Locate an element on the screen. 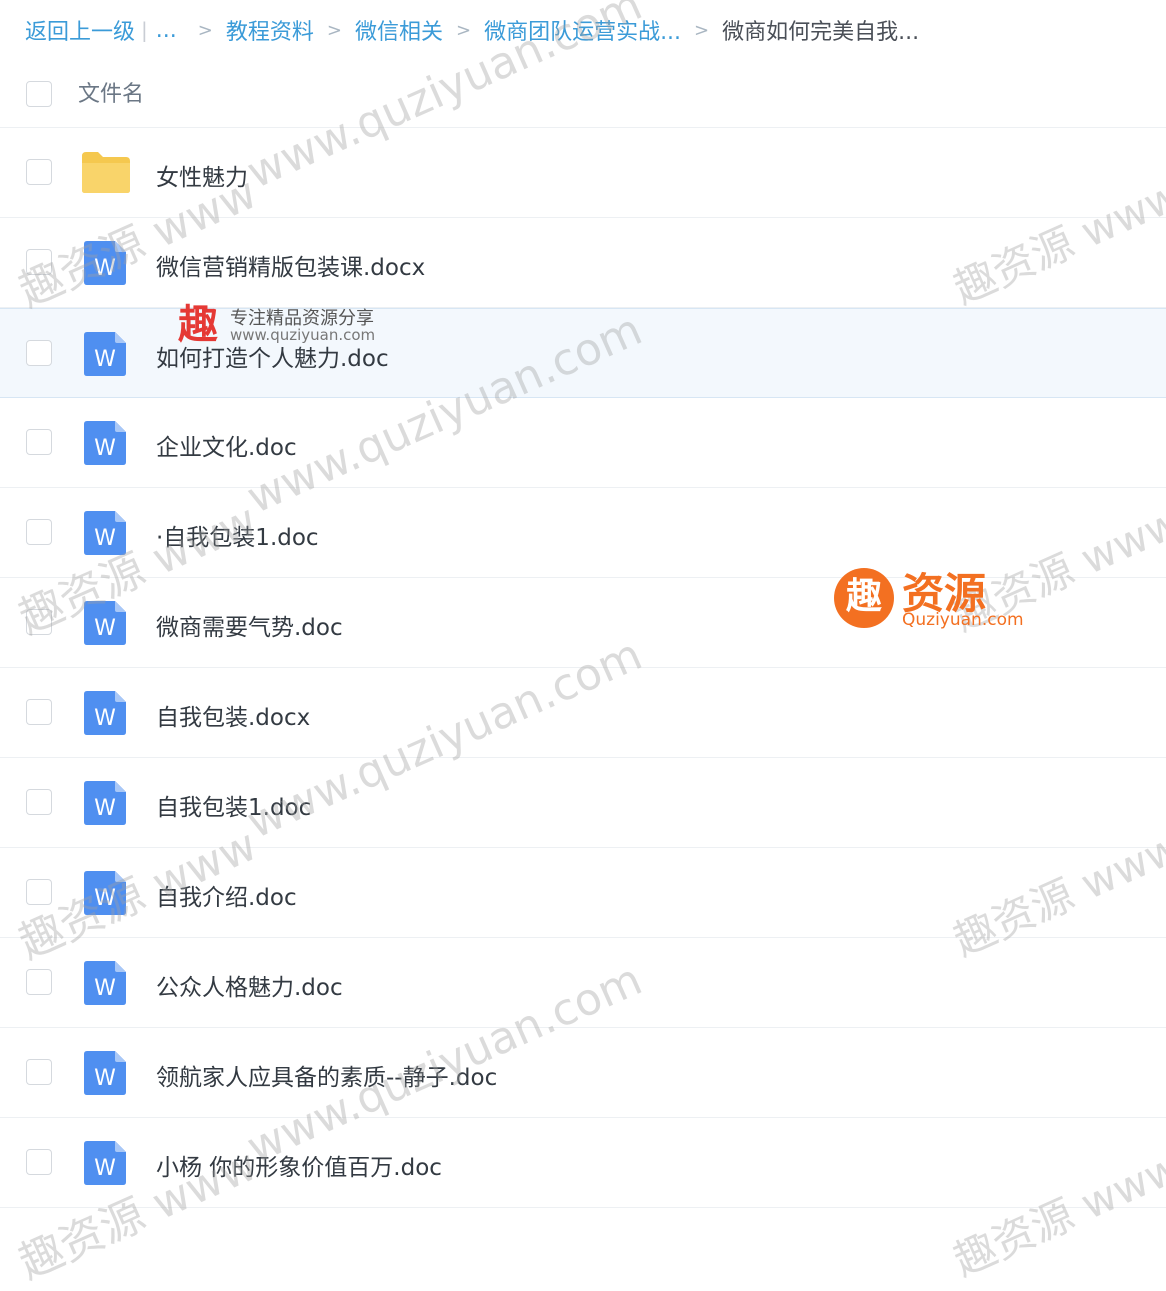  file-name: 微商需要气势.doc is located at coordinates (249, 625).